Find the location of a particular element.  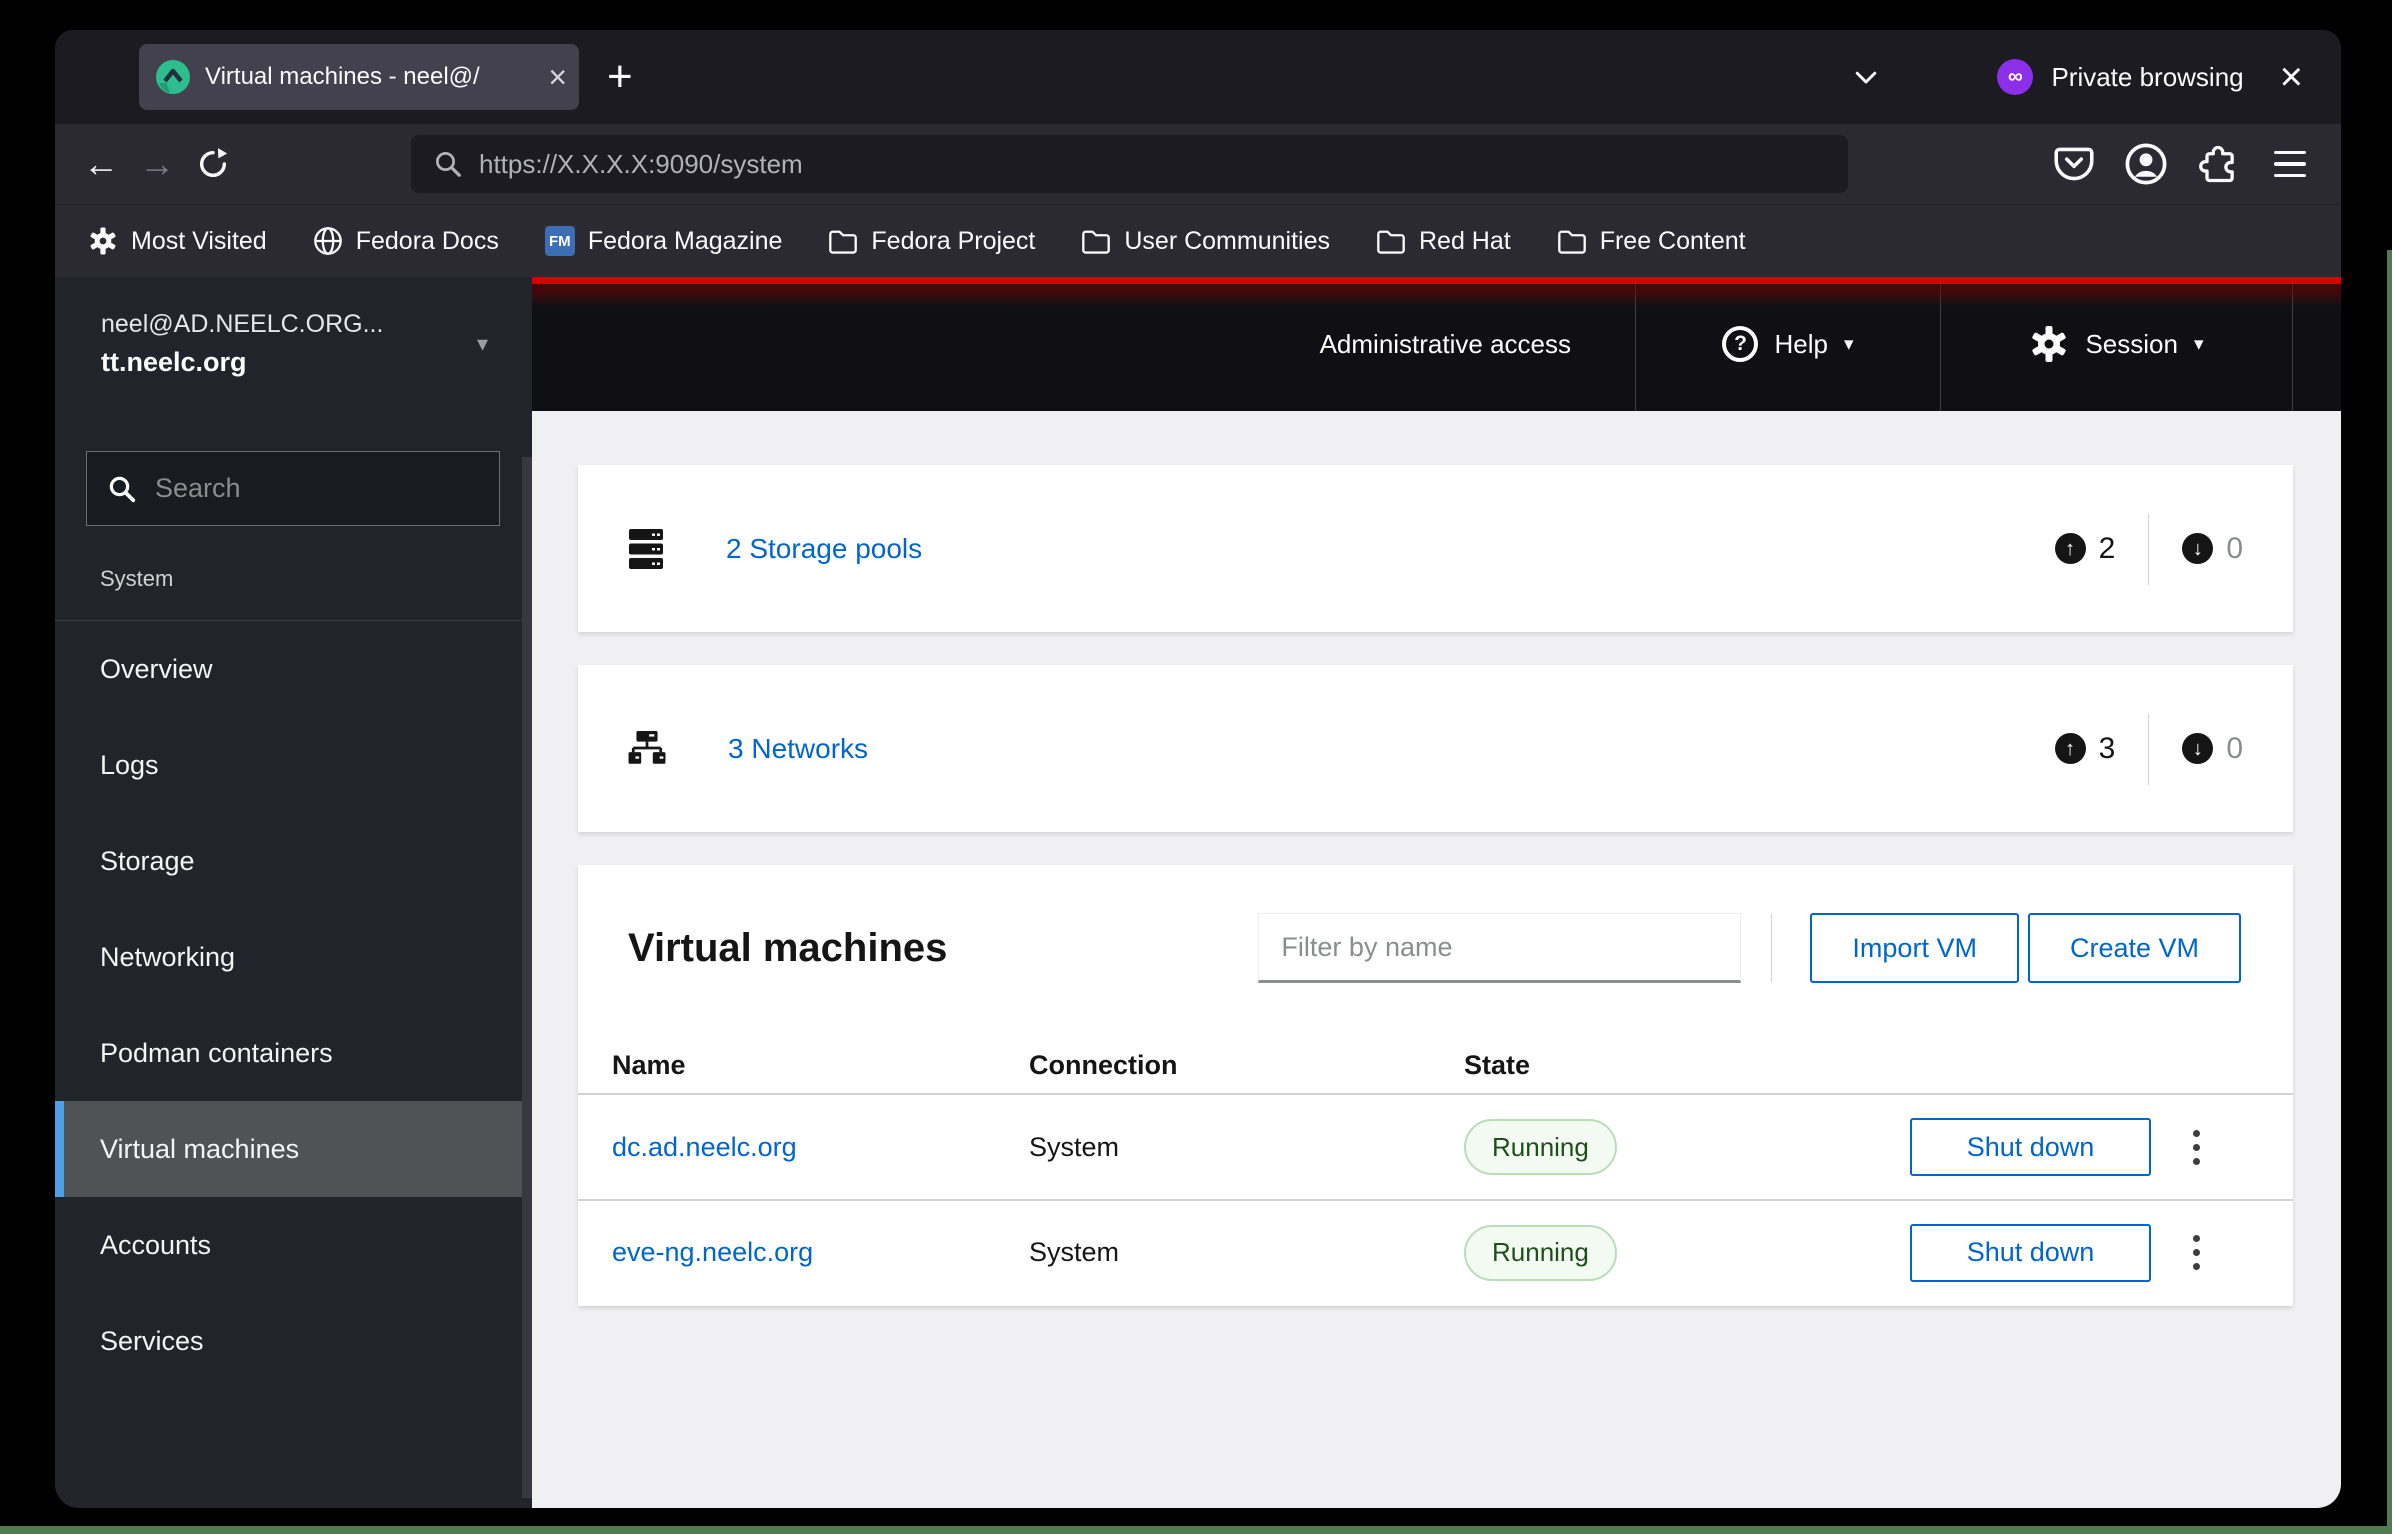

sidebar-item-virtual-machines: Virtual machines is located at coordinates (293, 1149).